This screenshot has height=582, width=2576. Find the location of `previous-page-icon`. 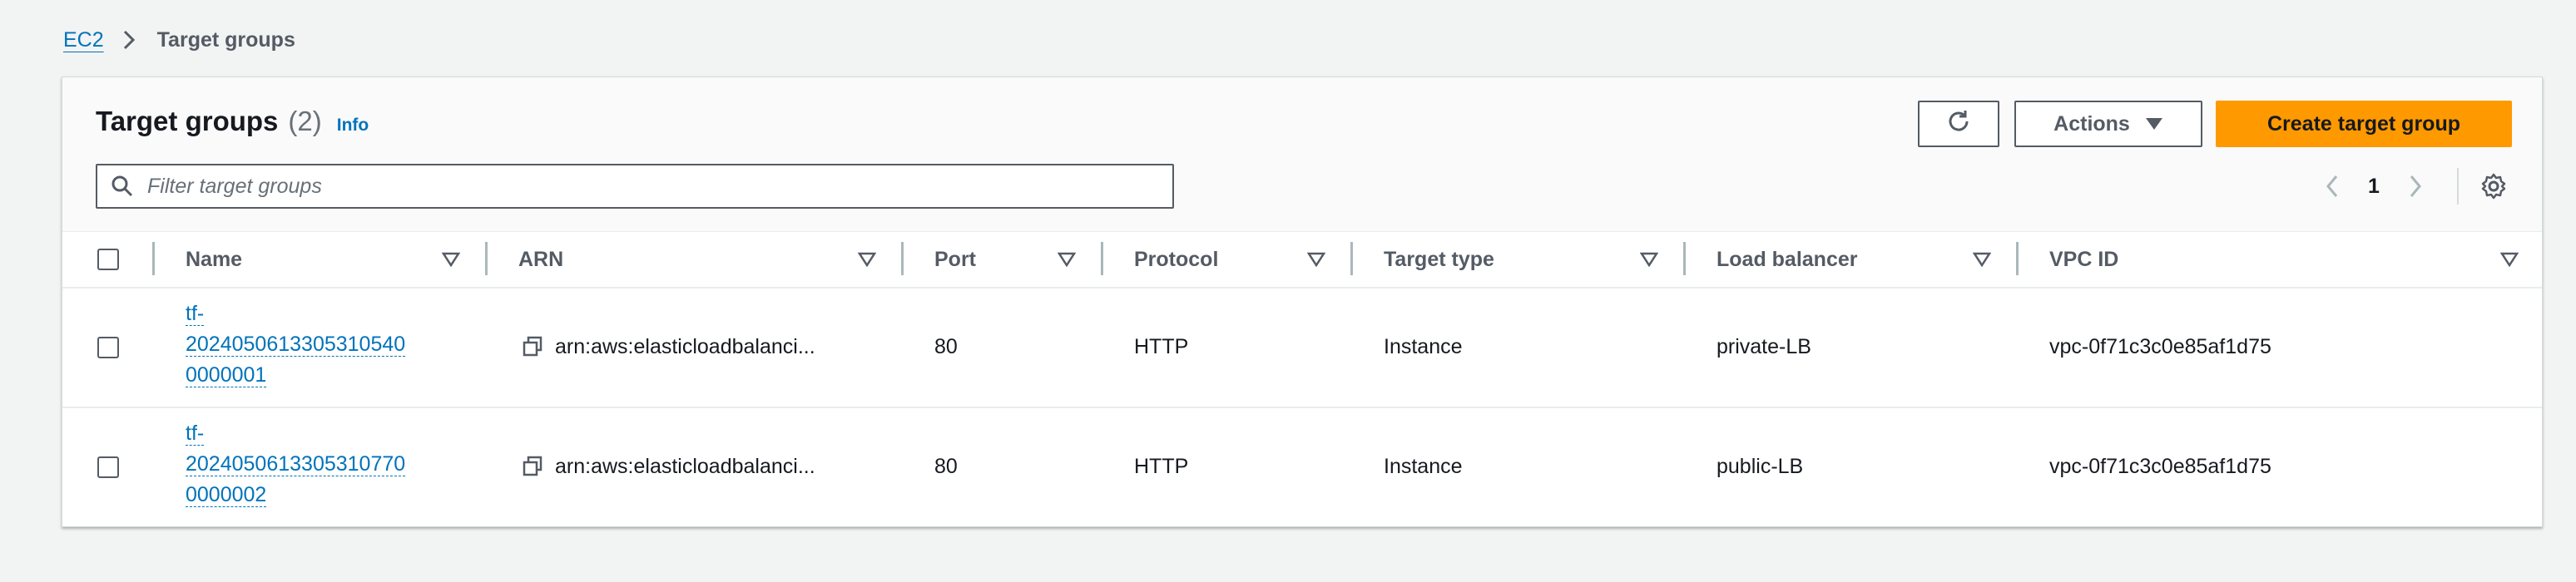

previous-page-icon is located at coordinates (2332, 186).